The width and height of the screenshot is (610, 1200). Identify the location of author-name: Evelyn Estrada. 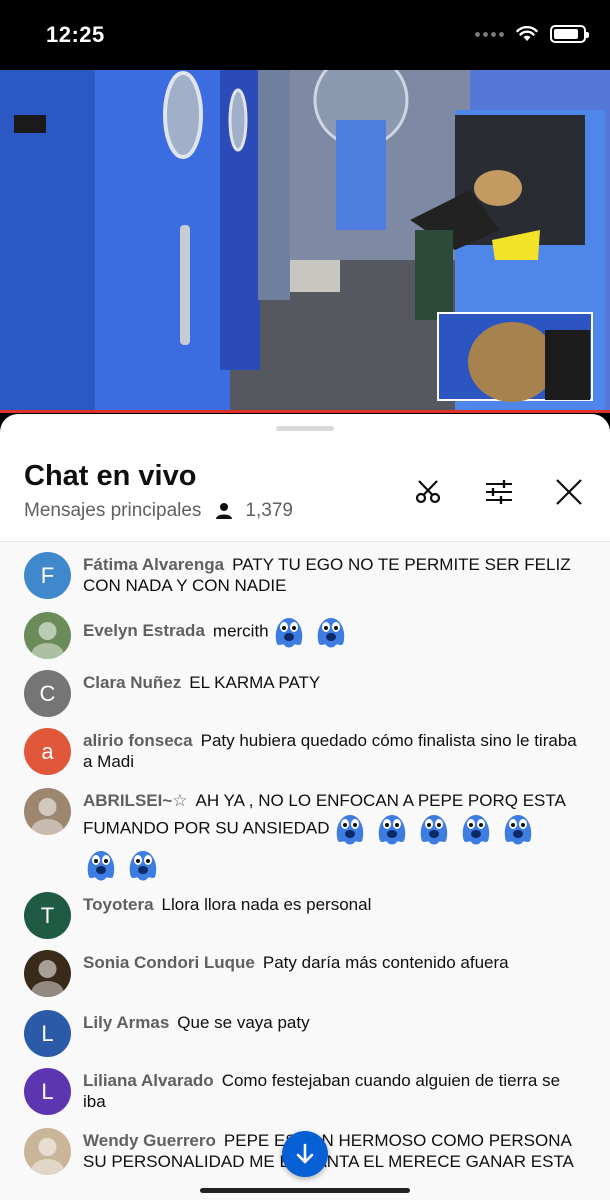
(144, 630).